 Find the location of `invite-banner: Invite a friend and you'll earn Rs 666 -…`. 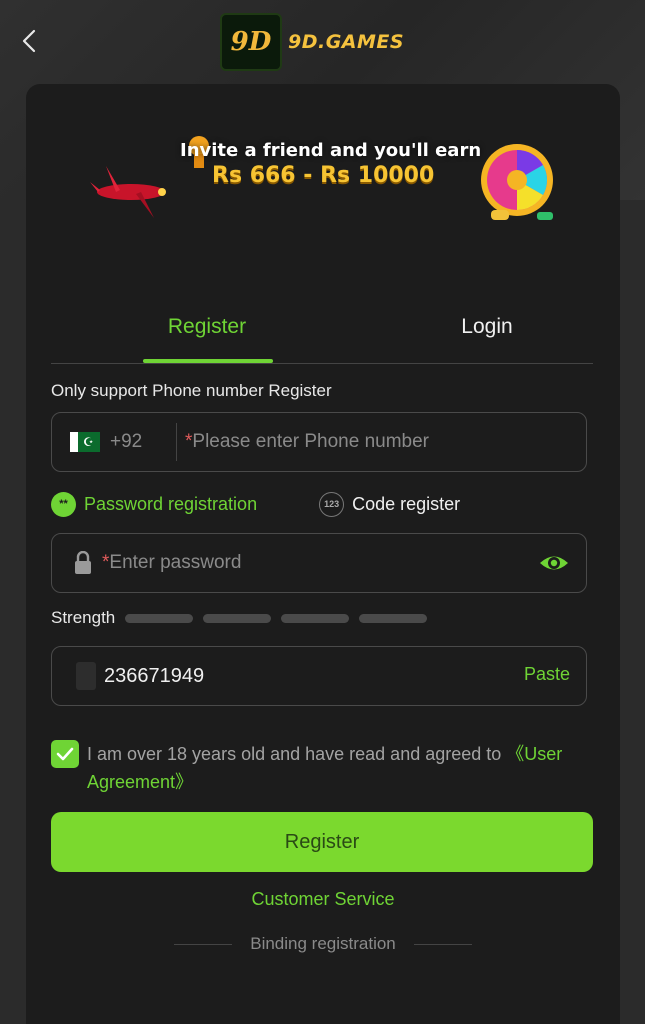

invite-banner: Invite a friend and you'll earn Rs 666 -… is located at coordinates (326, 189).